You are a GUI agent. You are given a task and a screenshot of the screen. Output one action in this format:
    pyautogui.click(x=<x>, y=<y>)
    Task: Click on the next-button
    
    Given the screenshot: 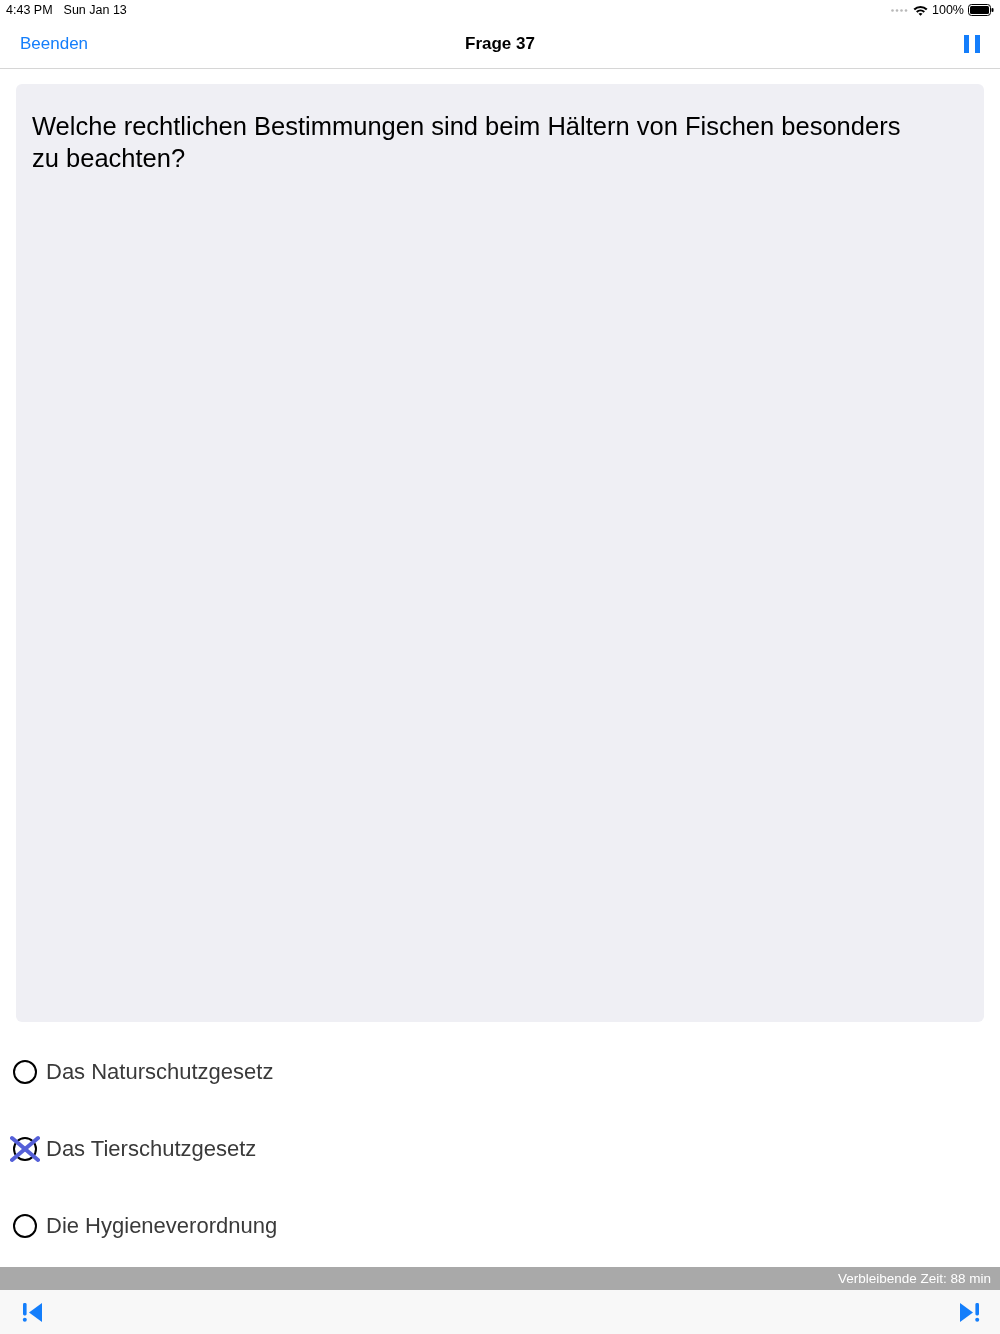 What is the action you would take?
    pyautogui.click(x=970, y=1312)
    